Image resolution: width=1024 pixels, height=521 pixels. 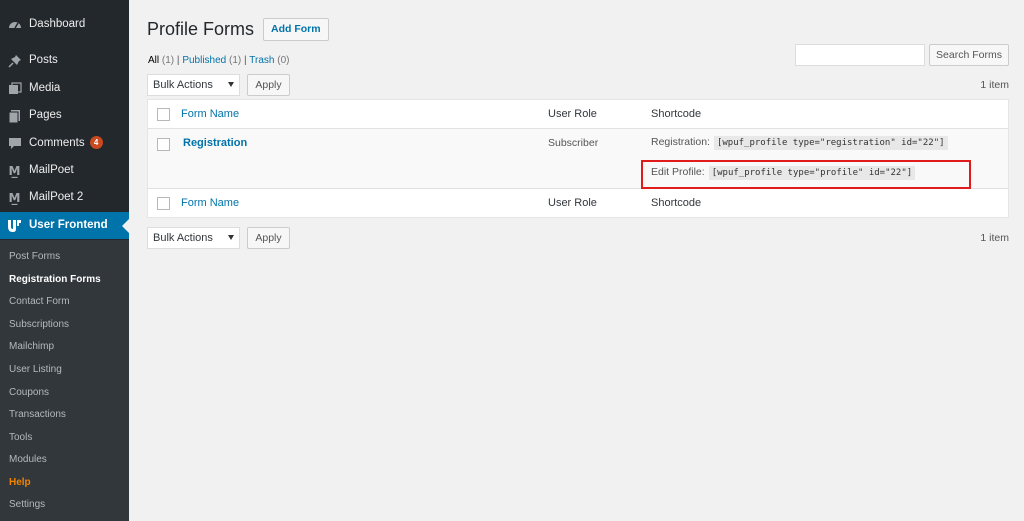 What do you see at coordinates (31, 346) in the screenshot?
I see `submenu-mailchimp: Mailchimp` at bounding box center [31, 346].